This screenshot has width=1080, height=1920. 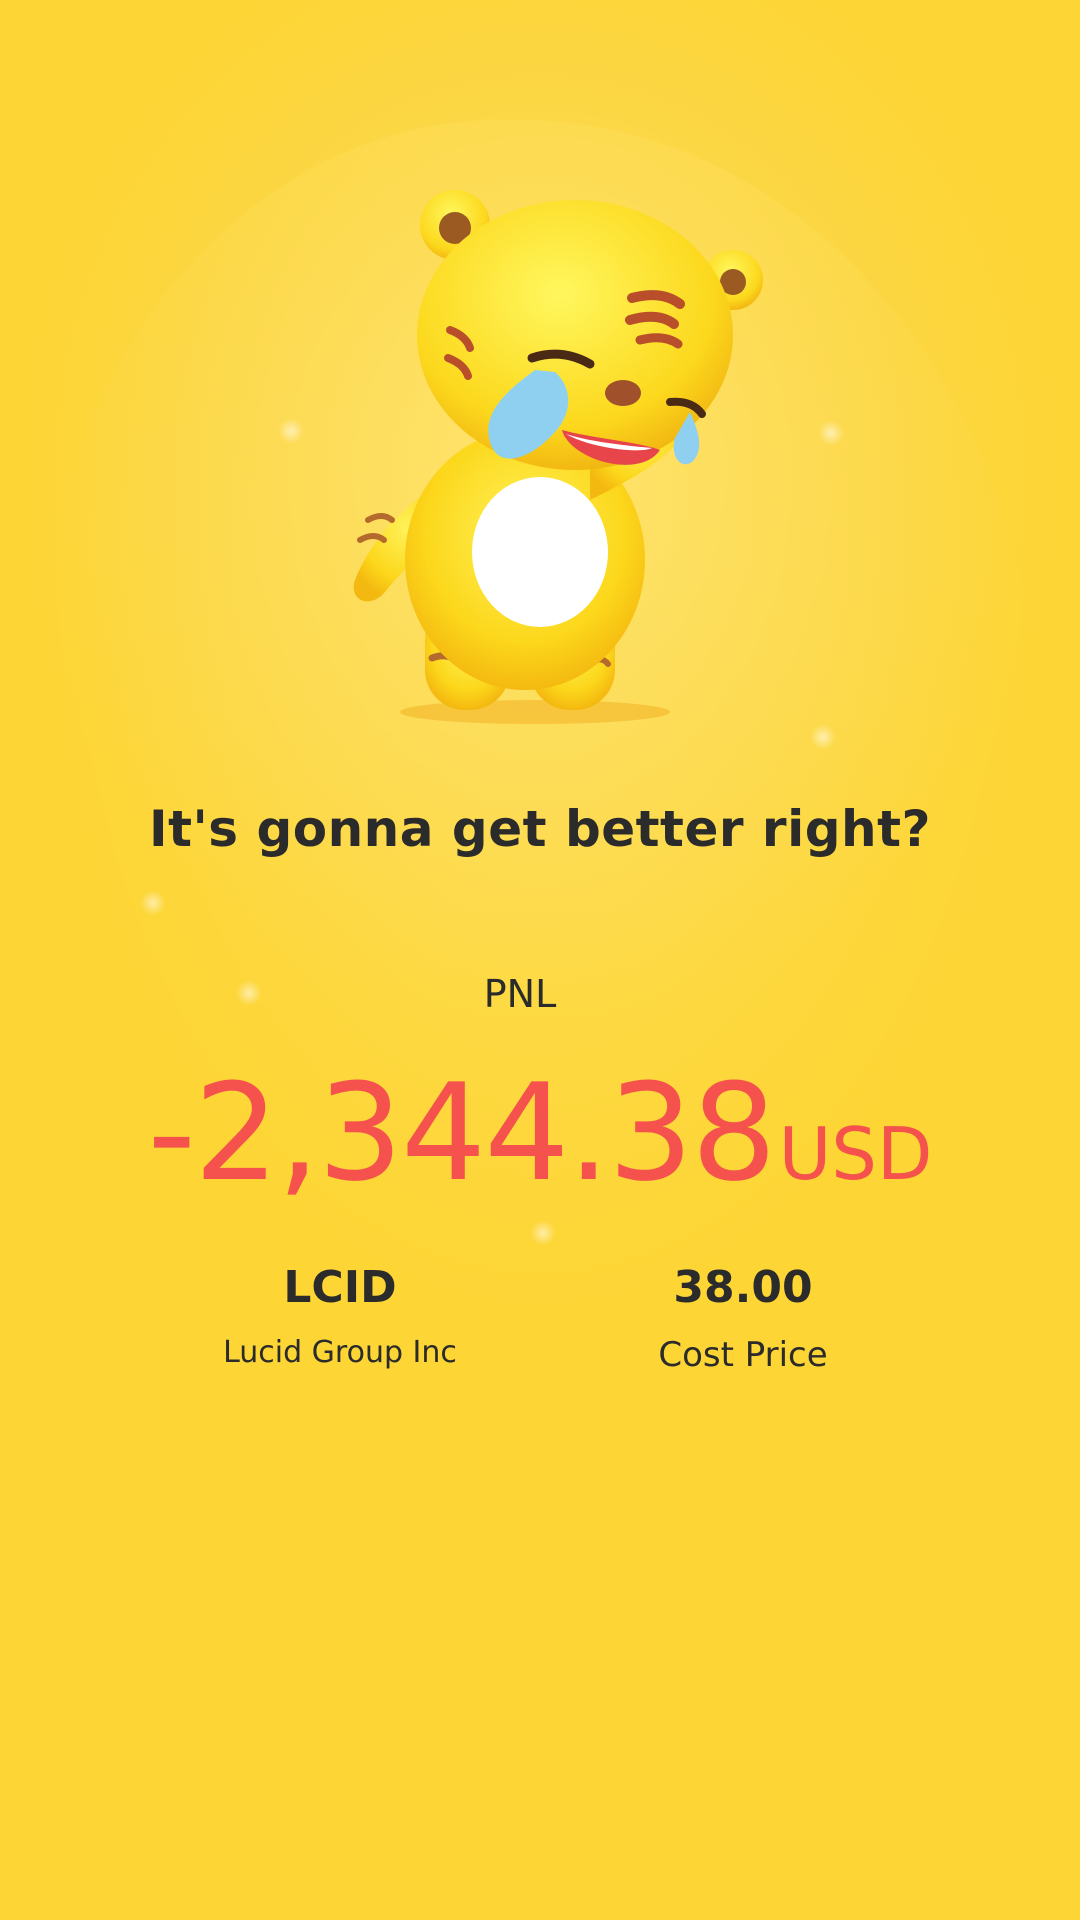 What do you see at coordinates (462, 1133) in the screenshot?
I see `pnl-amount: -2,344.38` at bounding box center [462, 1133].